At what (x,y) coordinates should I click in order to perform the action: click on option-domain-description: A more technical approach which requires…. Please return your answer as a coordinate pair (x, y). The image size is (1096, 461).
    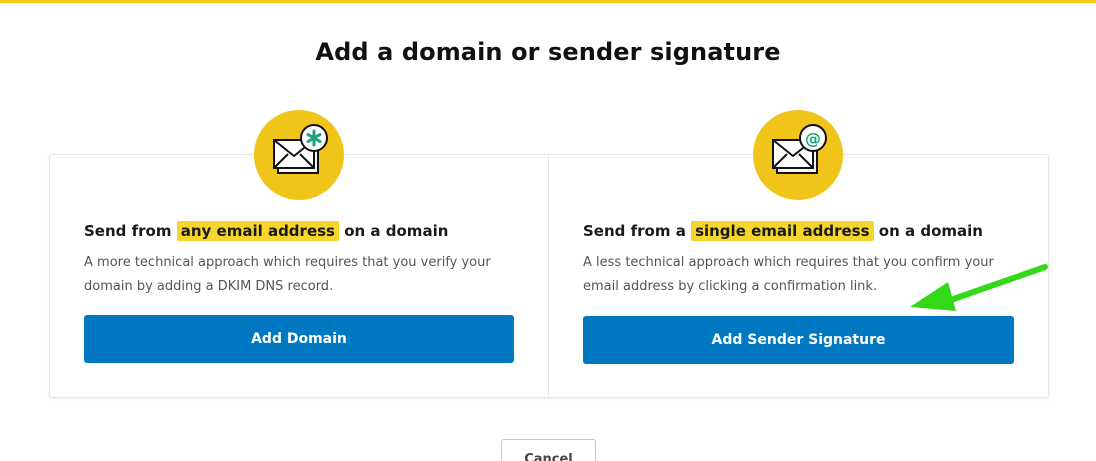
    Looking at the image, I should click on (304, 275).